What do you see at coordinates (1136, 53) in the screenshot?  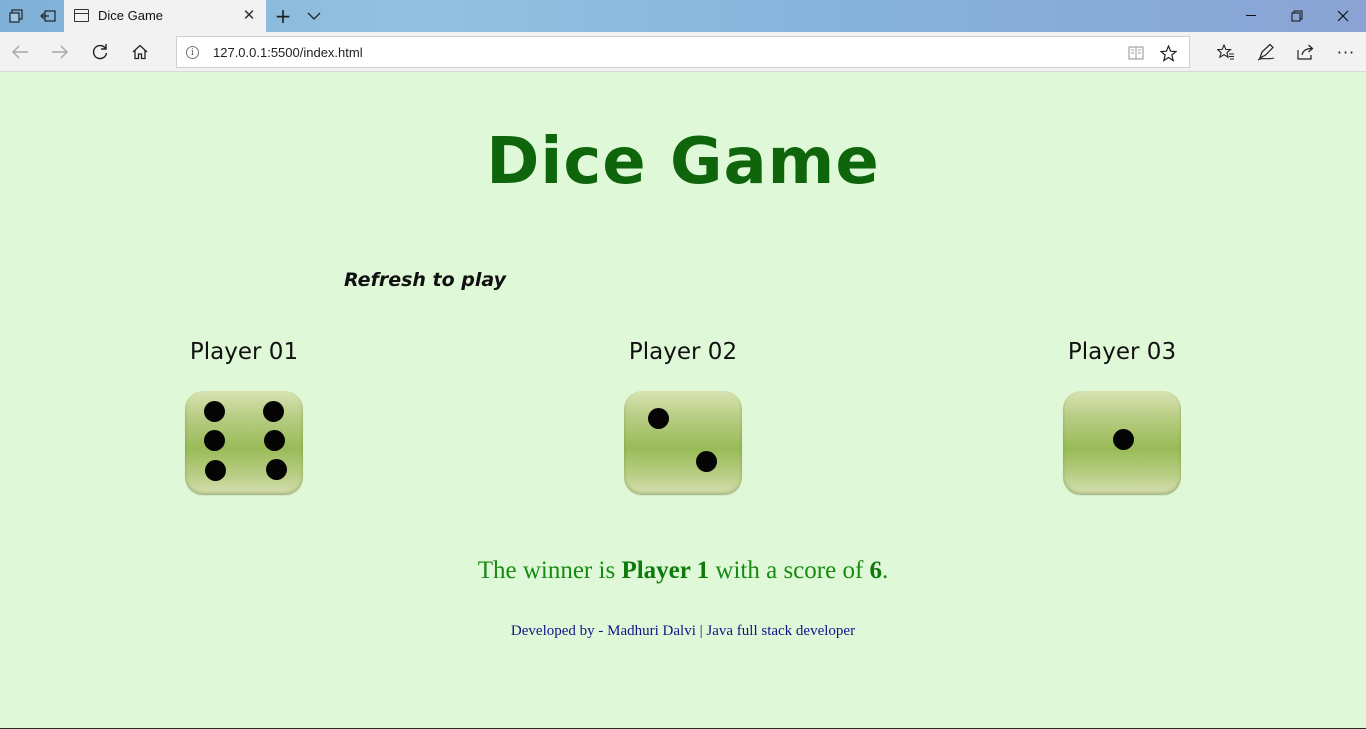 I see `reading-view-icon` at bounding box center [1136, 53].